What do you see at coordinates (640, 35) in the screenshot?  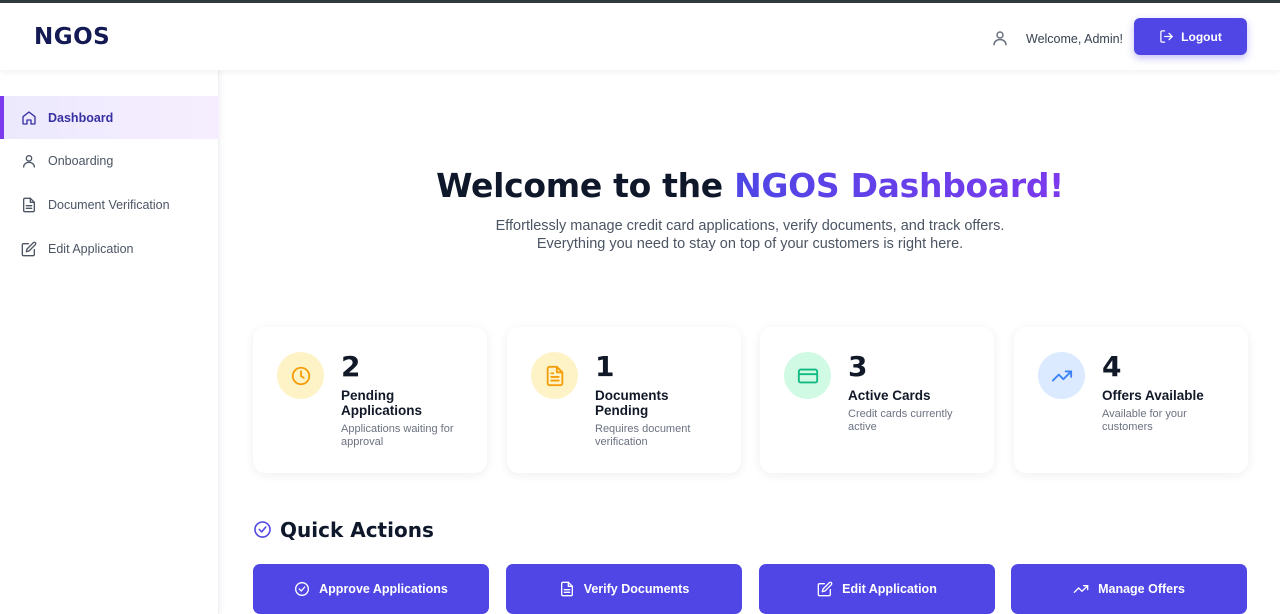 I see `top-bar: NGOS Welcome, Admin! Logout` at bounding box center [640, 35].